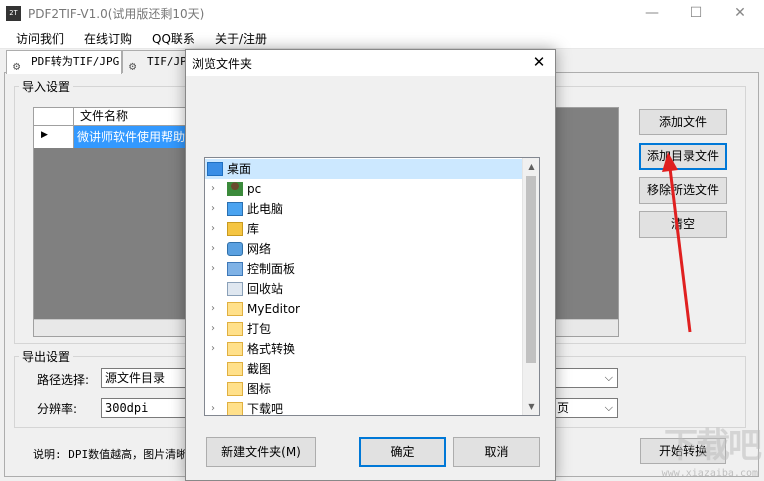 The image size is (764, 481). Describe the element at coordinates (239, 169) in the screenshot. I see `tree-item-label: 桌面` at that location.